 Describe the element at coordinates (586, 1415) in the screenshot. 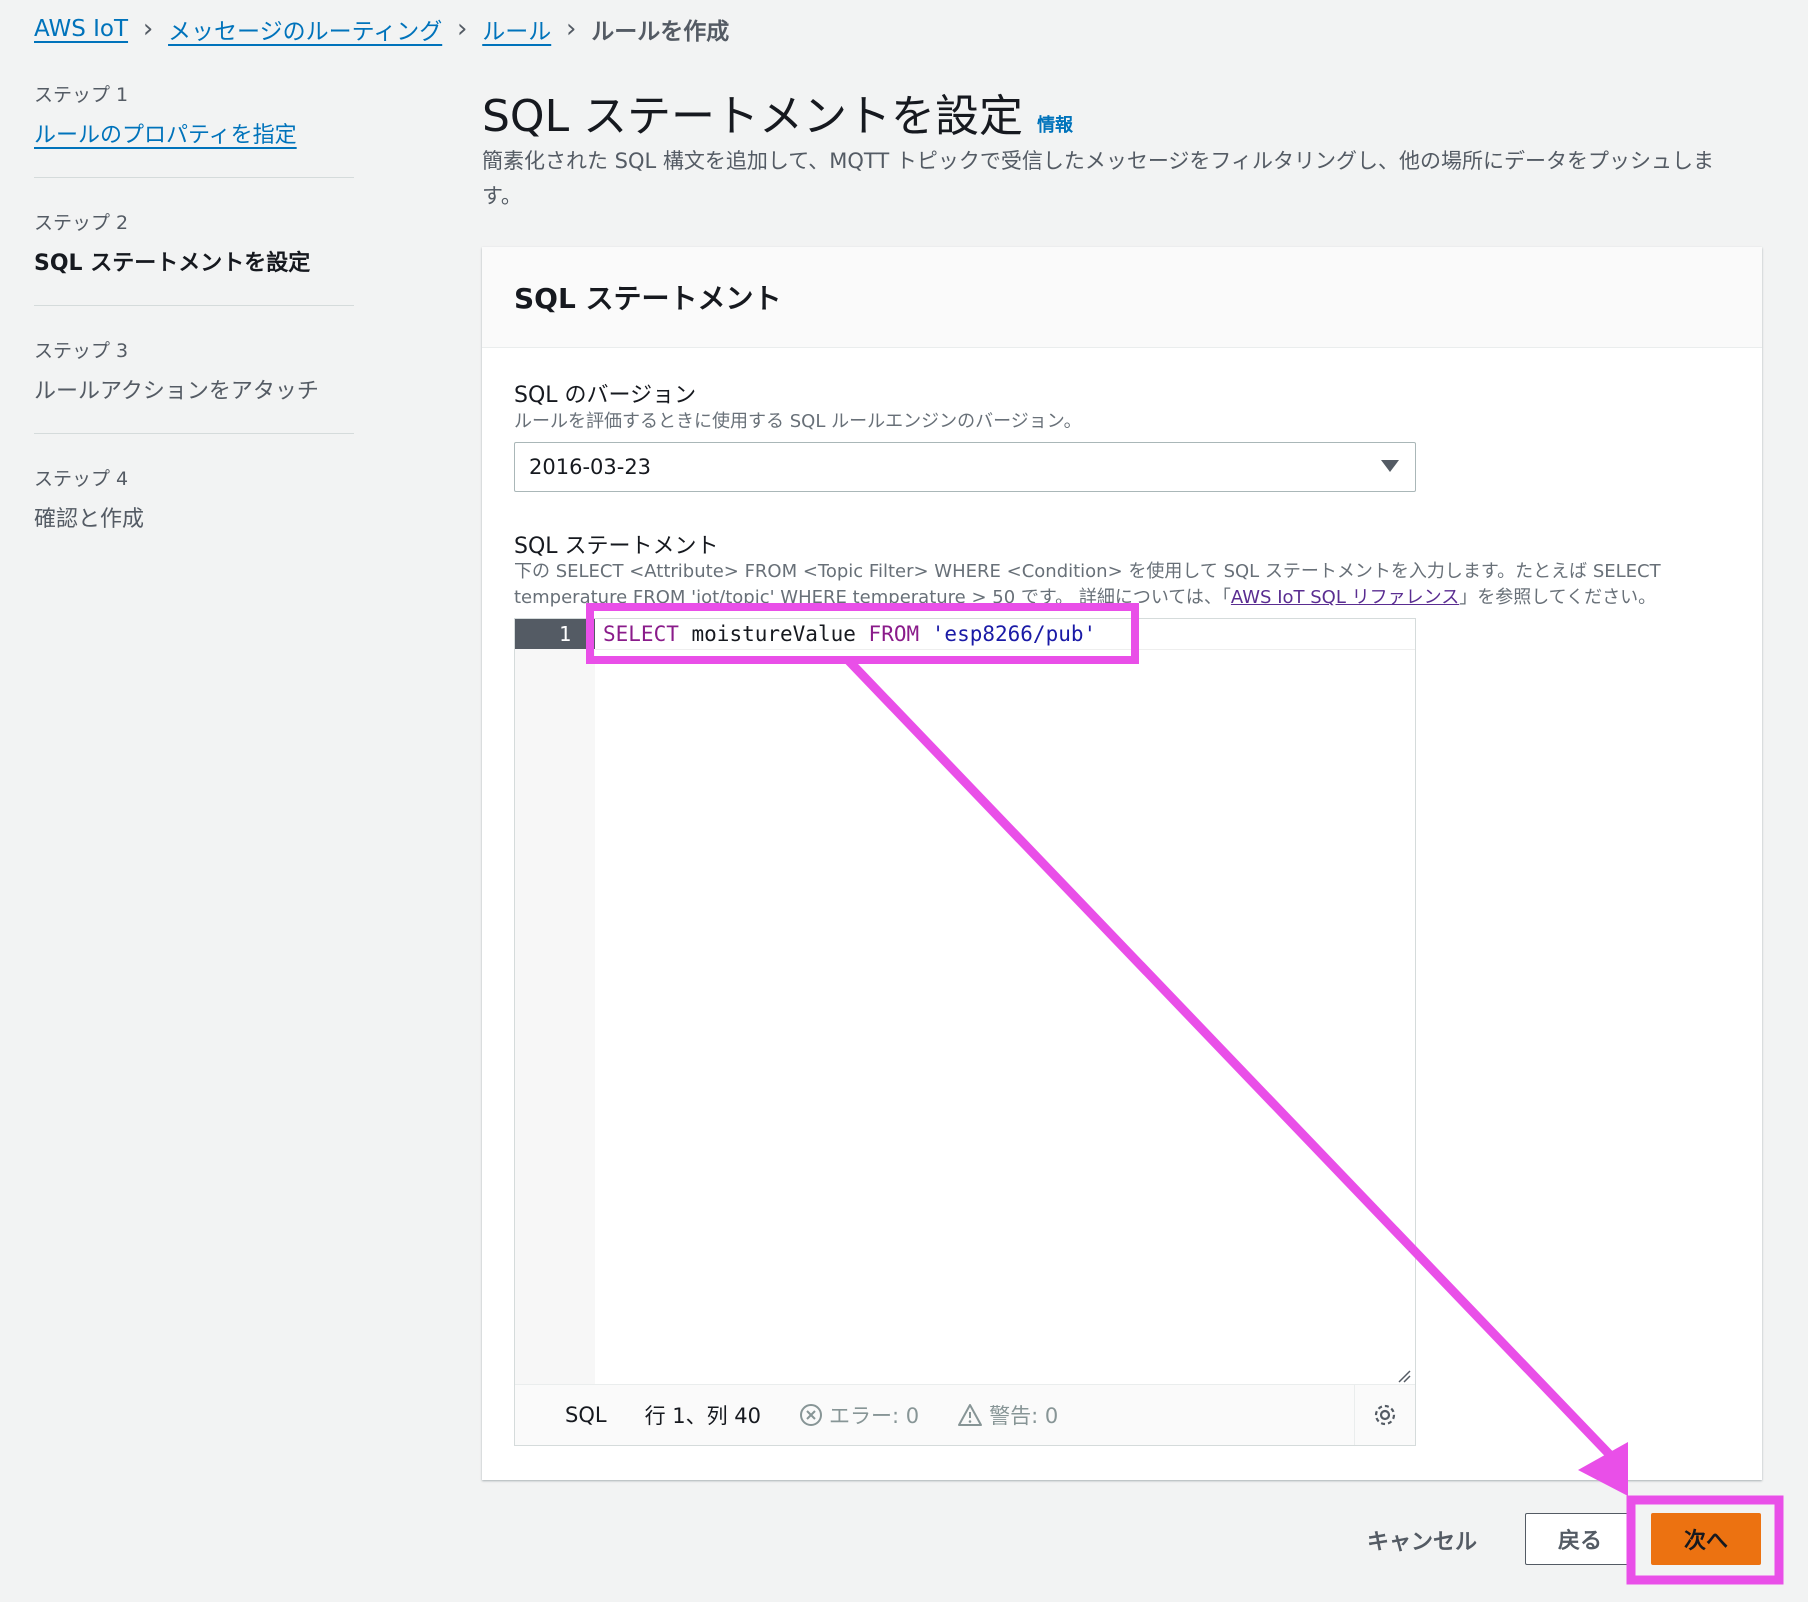

I see `editor-language: SQL` at that location.